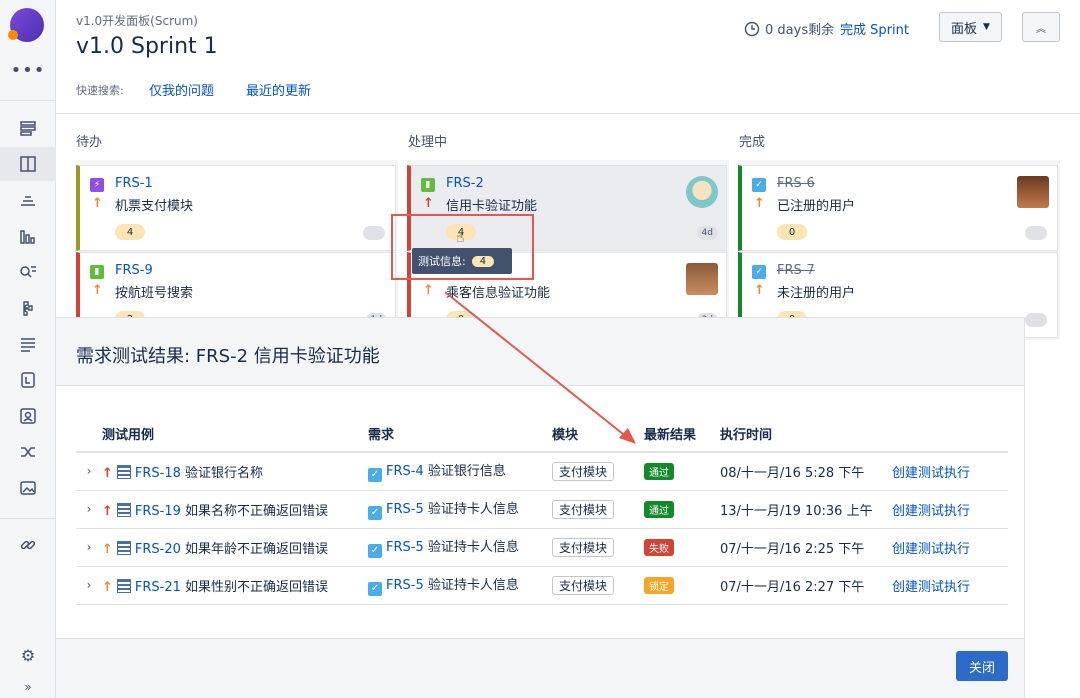  Describe the element at coordinates (598, 434) in the screenshot. I see `column-header-module: 模块` at that location.